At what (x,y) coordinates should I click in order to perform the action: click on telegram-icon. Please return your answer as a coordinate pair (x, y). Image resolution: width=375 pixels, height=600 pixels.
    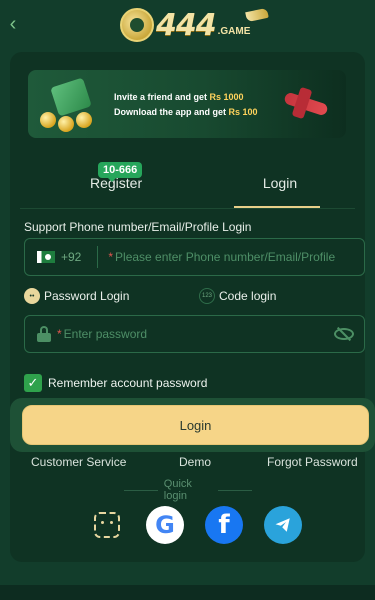
    Looking at the image, I should click on (282, 525).